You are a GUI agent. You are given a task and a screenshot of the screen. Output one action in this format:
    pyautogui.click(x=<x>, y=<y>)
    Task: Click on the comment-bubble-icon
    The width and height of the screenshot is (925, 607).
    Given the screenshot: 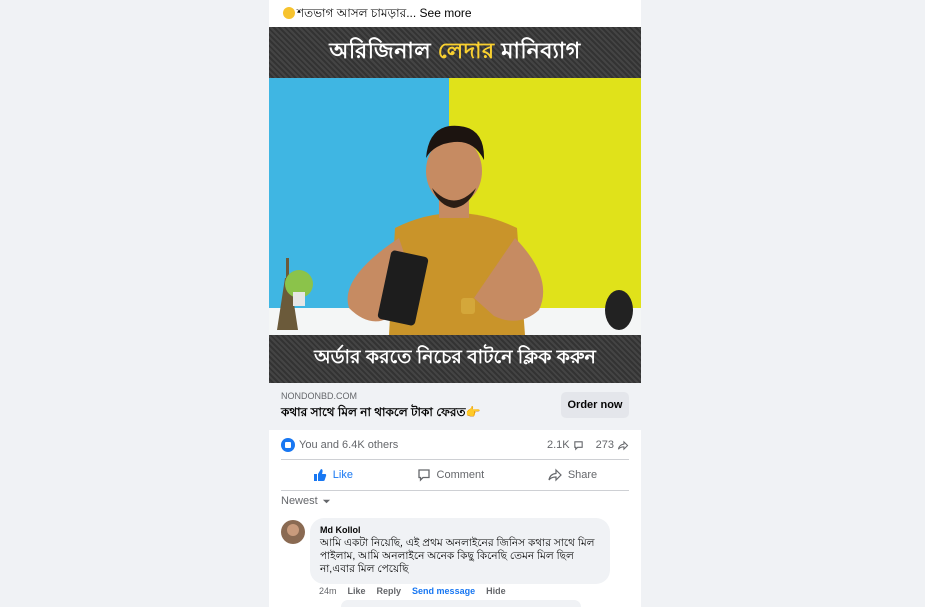 What is the action you would take?
    pyautogui.click(x=578, y=445)
    